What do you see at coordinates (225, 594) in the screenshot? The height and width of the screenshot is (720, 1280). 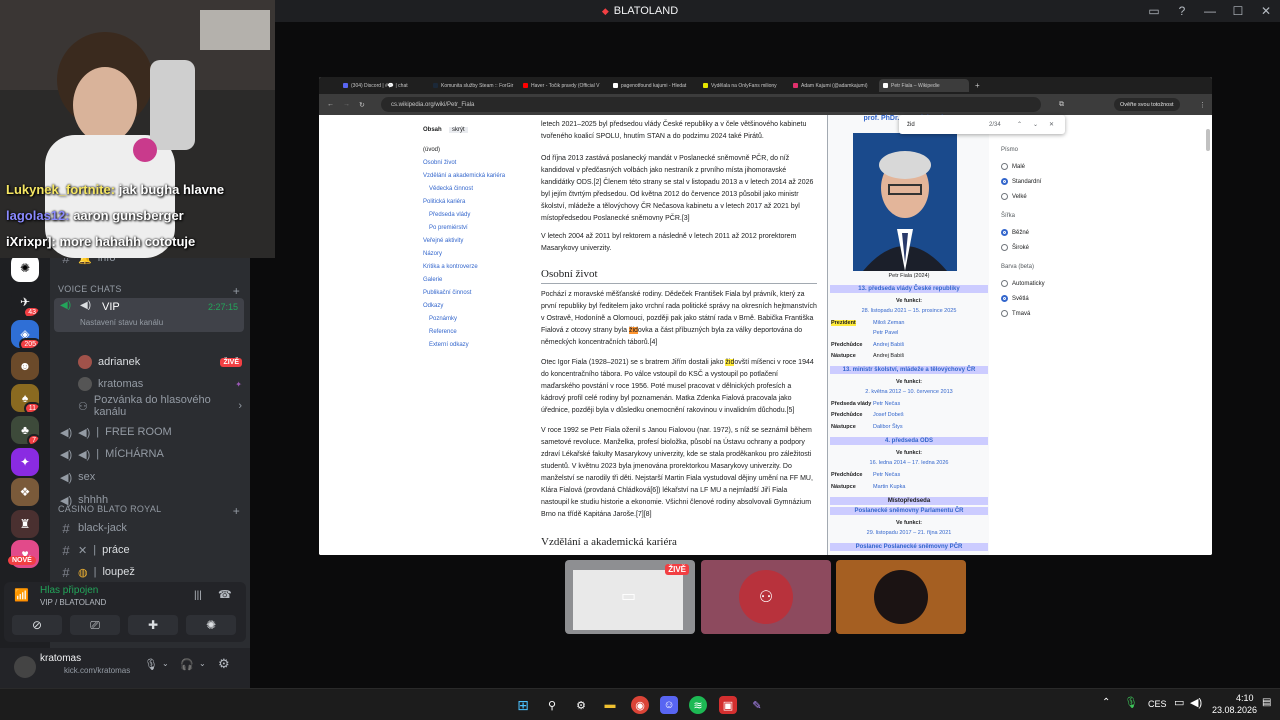 I see `disconnect-icon: ☎` at bounding box center [225, 594].